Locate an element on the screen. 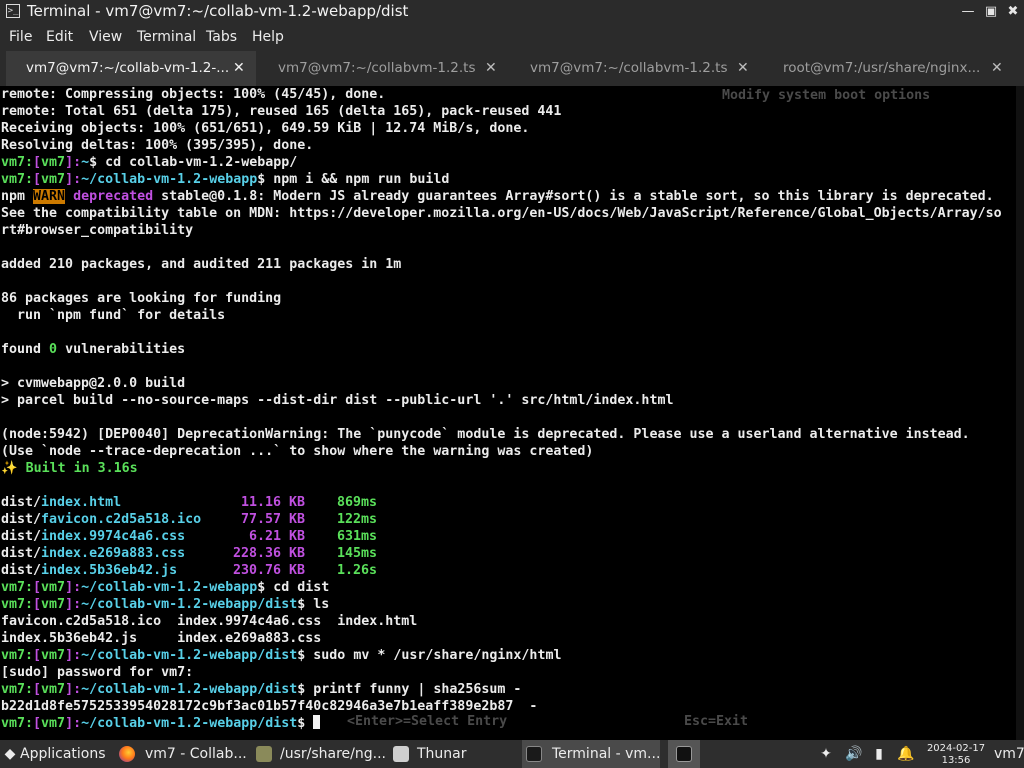 The height and width of the screenshot is (768, 1024). applications-icon: ◆ is located at coordinates (10, 754).